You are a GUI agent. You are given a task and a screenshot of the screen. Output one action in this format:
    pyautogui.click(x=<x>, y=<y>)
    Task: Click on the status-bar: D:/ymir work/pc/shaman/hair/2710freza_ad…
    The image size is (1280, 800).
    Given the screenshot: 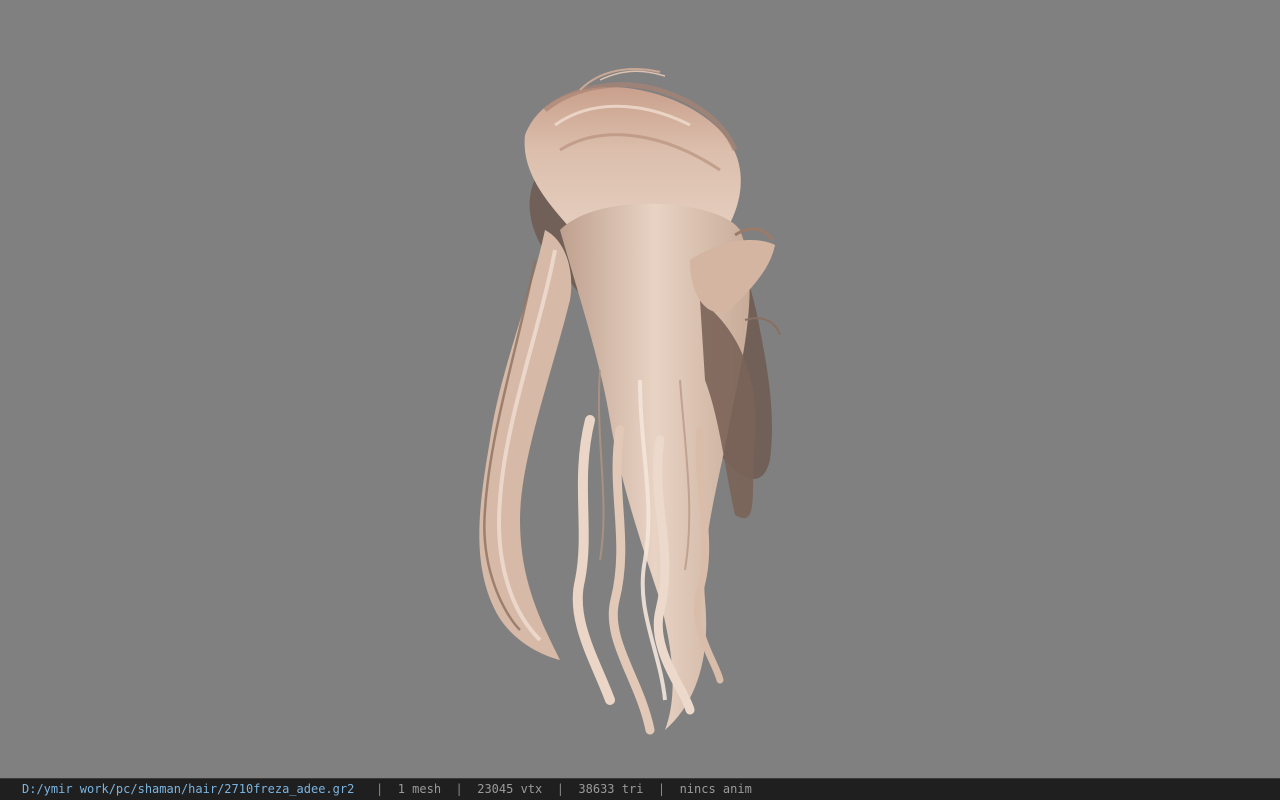 What is the action you would take?
    pyautogui.click(x=640, y=789)
    